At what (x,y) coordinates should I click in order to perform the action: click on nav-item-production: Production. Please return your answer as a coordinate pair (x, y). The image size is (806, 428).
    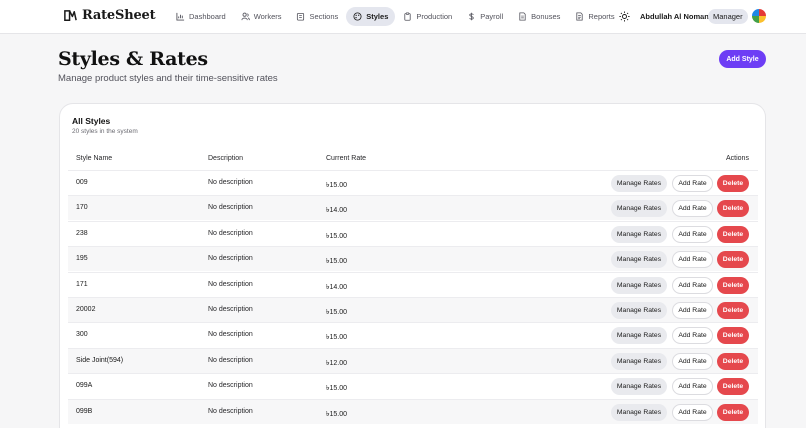
    Looking at the image, I should click on (427, 16).